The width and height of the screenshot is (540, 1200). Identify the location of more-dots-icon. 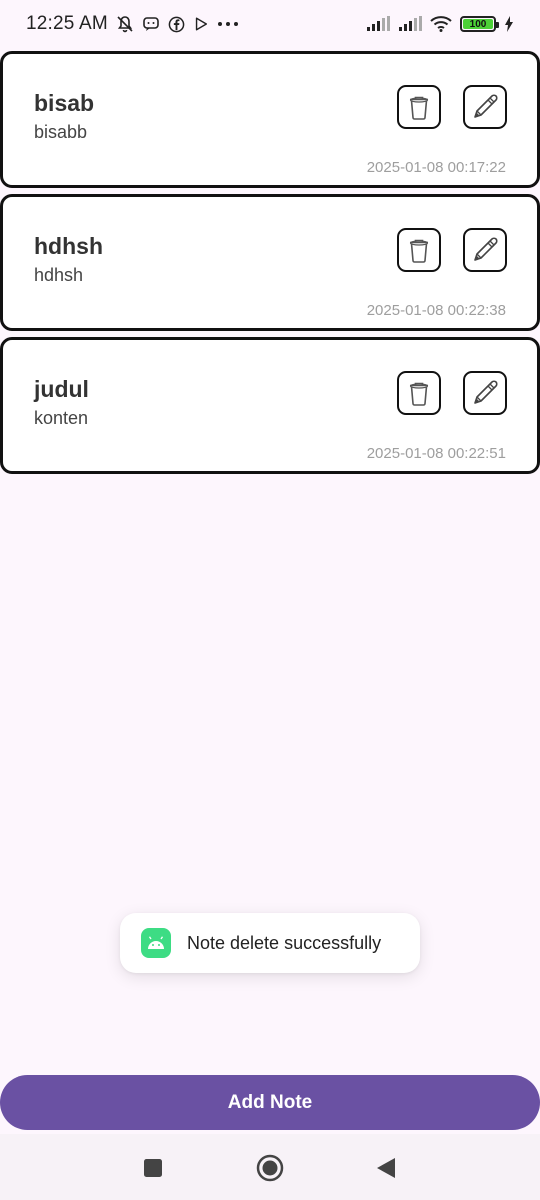
(228, 24).